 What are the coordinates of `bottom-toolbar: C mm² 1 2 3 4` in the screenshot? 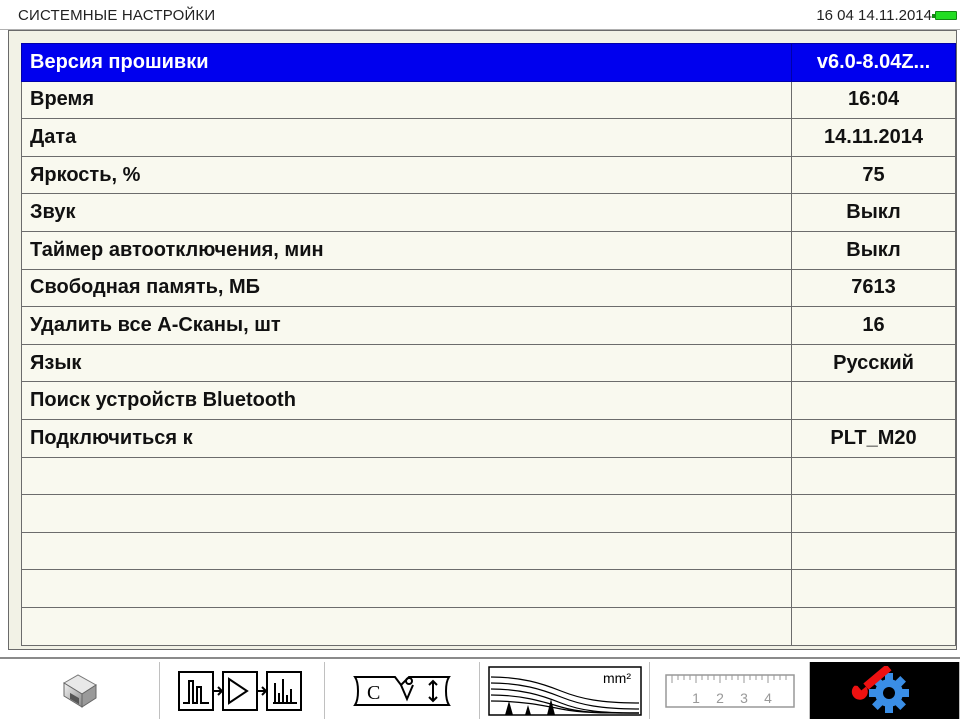 It's located at (480, 688).